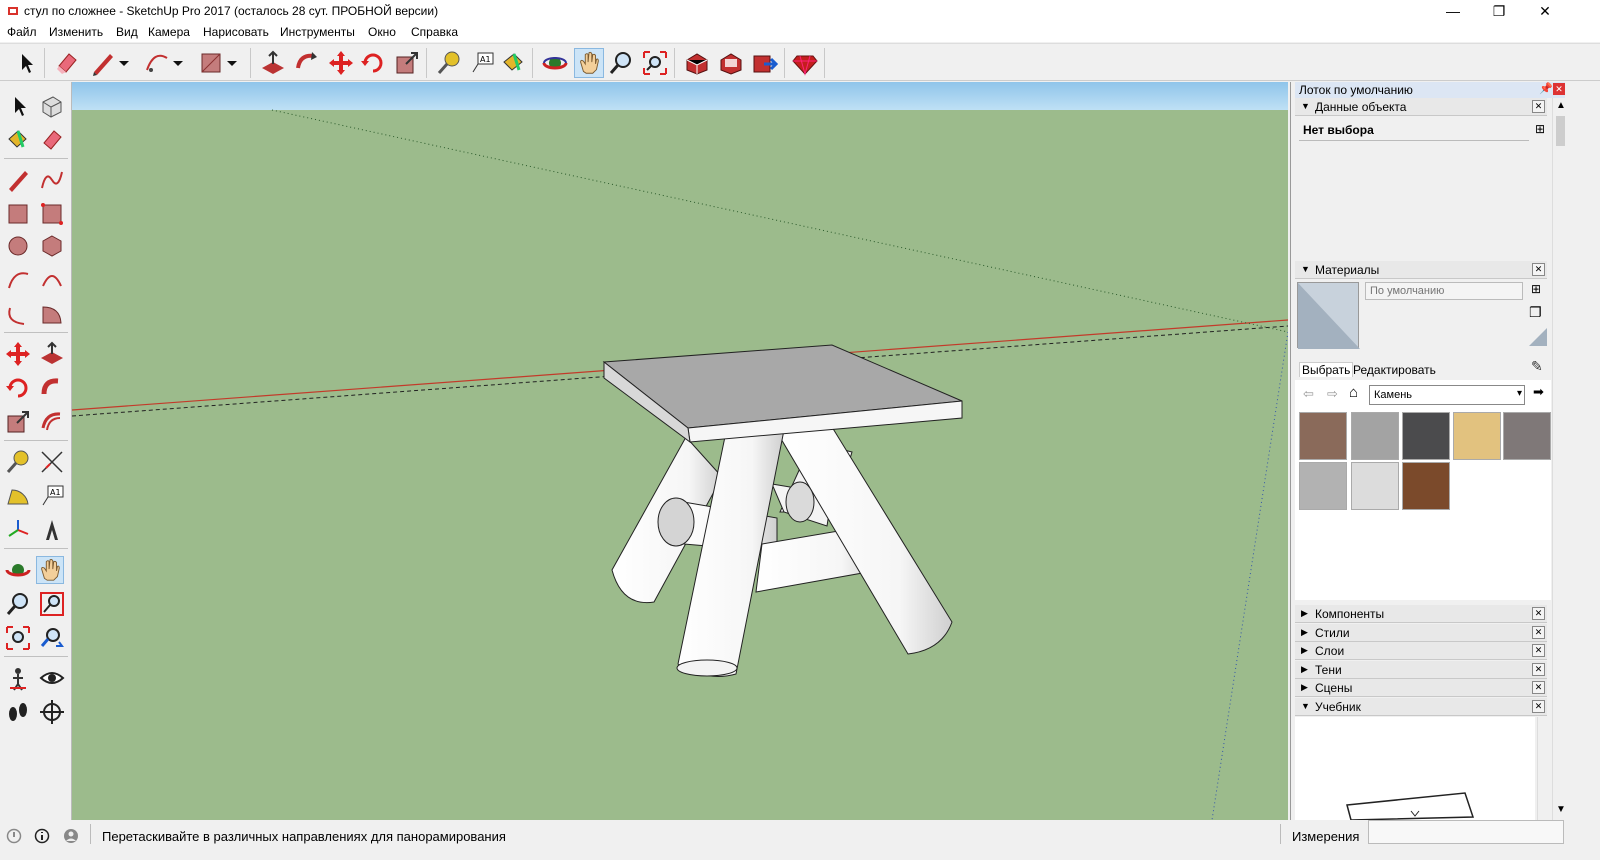 The height and width of the screenshot is (860, 1600). What do you see at coordinates (765, 63) in the screenshot?
I see `upload-model-icon` at bounding box center [765, 63].